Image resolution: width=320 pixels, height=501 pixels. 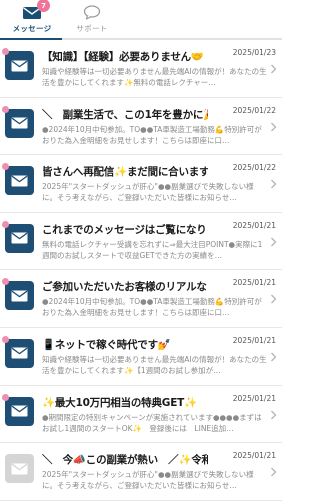 What do you see at coordinates (36, 10) in the screenshot?
I see `envelope-icon: 7` at bounding box center [36, 10].